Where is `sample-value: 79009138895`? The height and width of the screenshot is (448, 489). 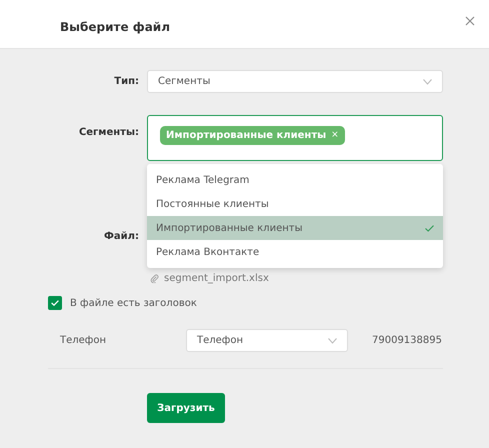
sample-value: 79009138895 is located at coordinates (407, 340).